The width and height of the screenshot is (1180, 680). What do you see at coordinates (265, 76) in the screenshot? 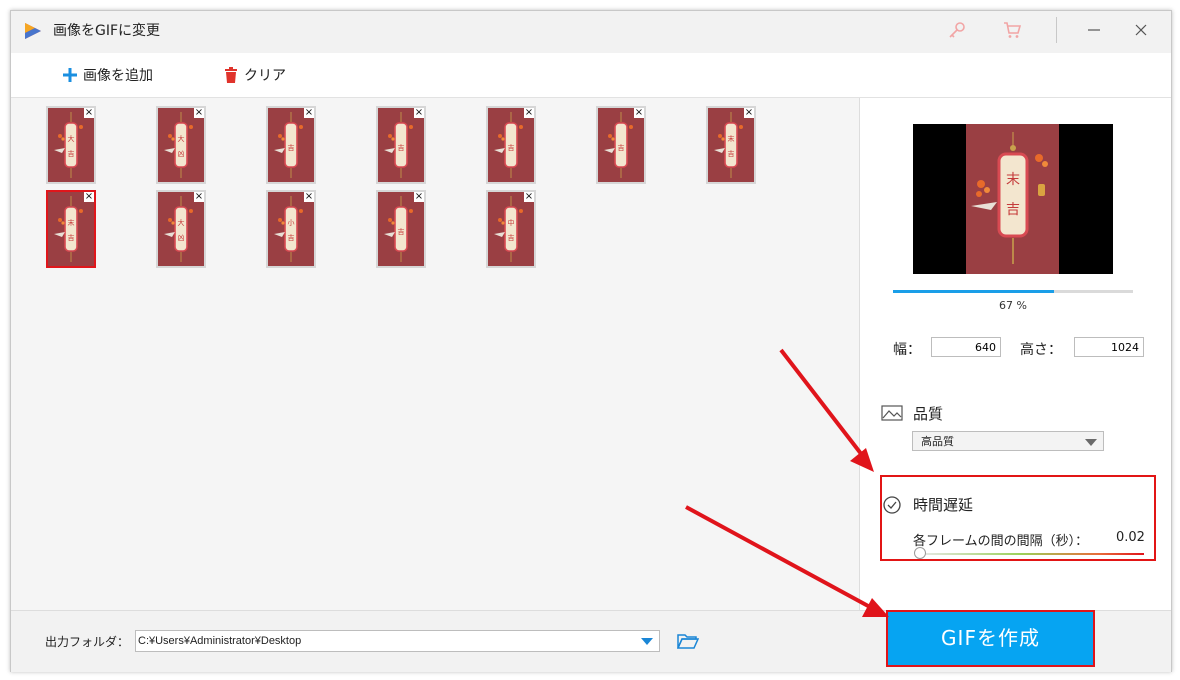
I see `clear-label: クリア` at bounding box center [265, 76].